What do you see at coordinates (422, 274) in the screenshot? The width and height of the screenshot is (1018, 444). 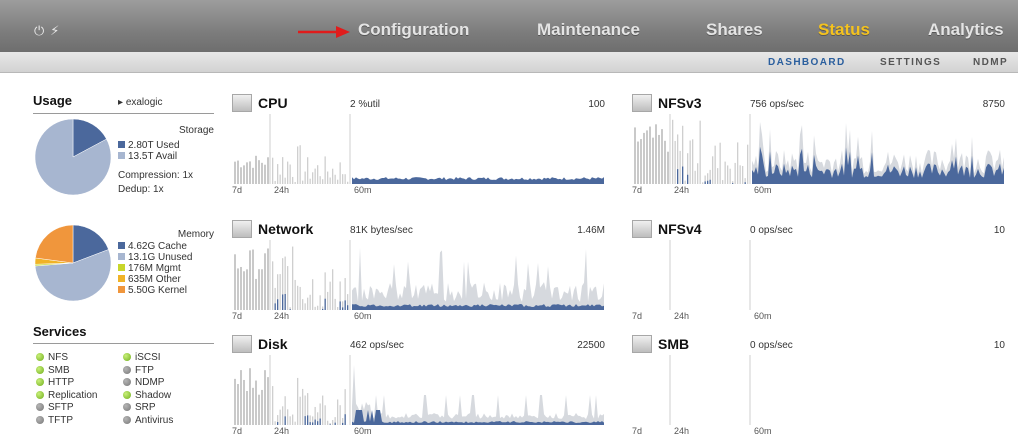 I see `panel-network: Network 81K bytes/sec 1.46M 7d 24h 60m` at bounding box center [422, 274].